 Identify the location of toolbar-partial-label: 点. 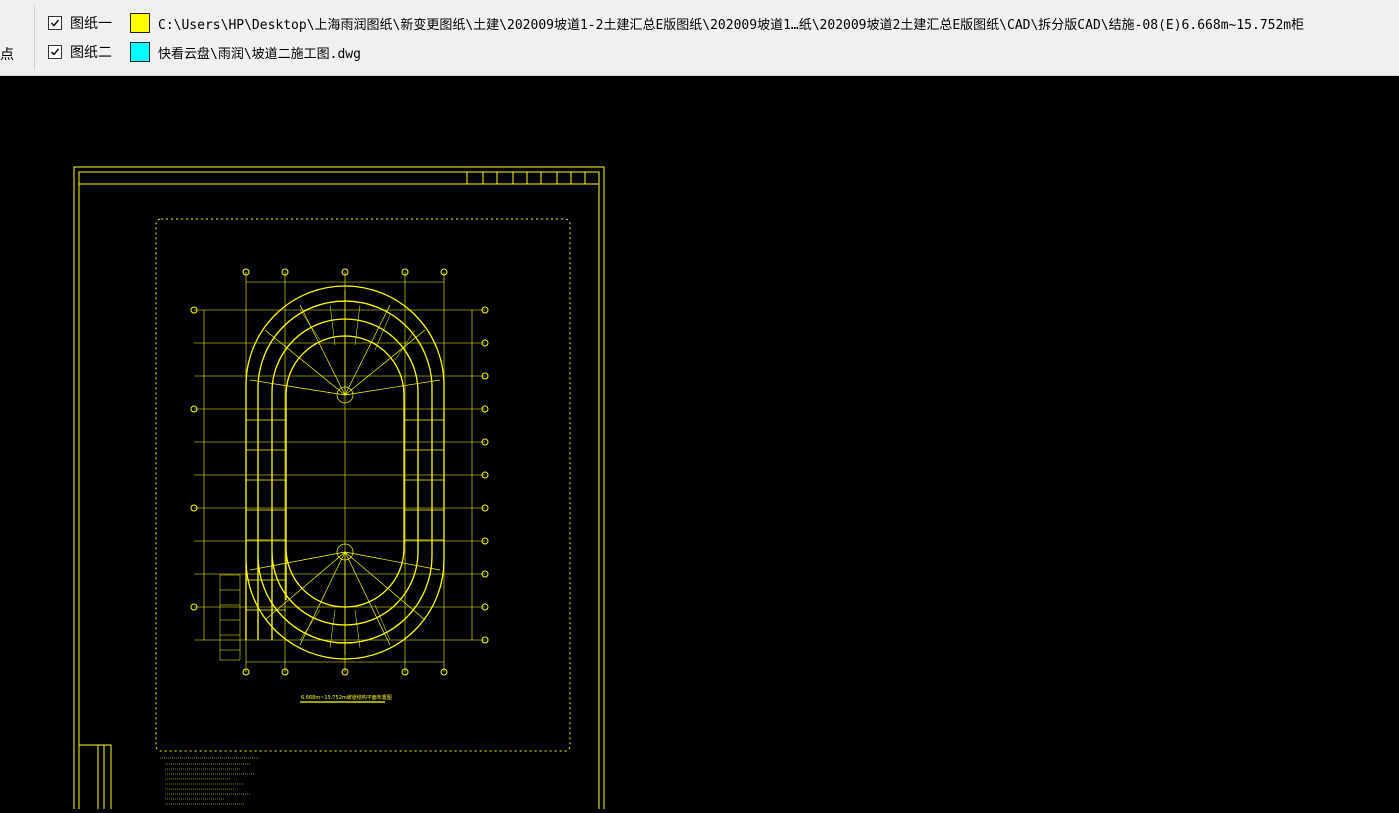
(7, 55).